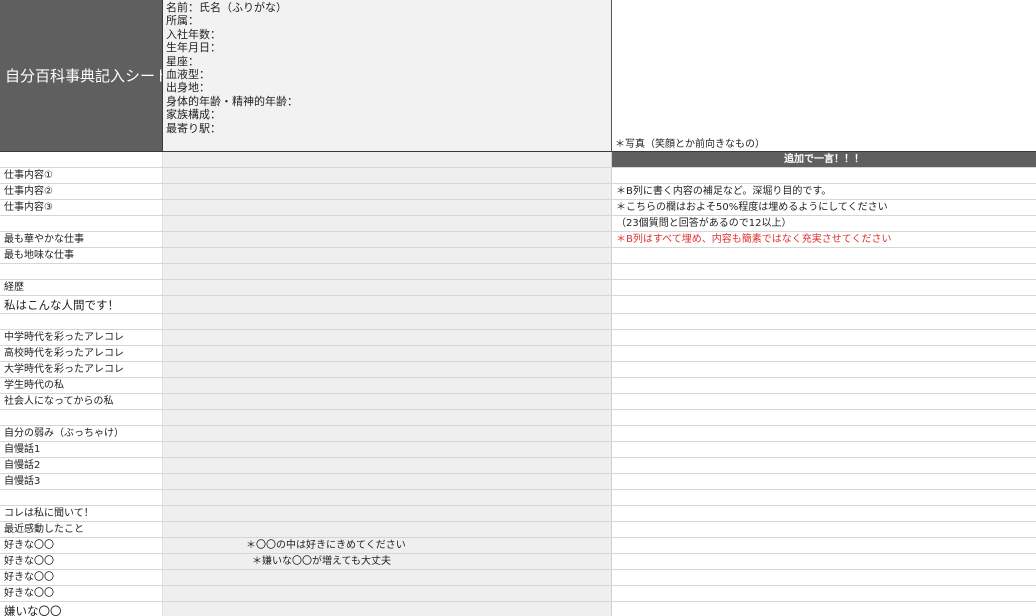 Image resolution: width=1036 pixels, height=616 pixels. What do you see at coordinates (81, 255) in the screenshot?
I see `cell-a: 最も地味な仕事` at bounding box center [81, 255].